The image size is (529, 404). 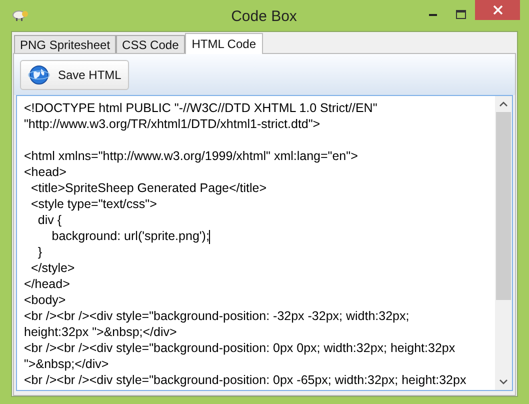 What do you see at coordinates (21, 15) in the screenshot?
I see `sheep-icon` at bounding box center [21, 15].